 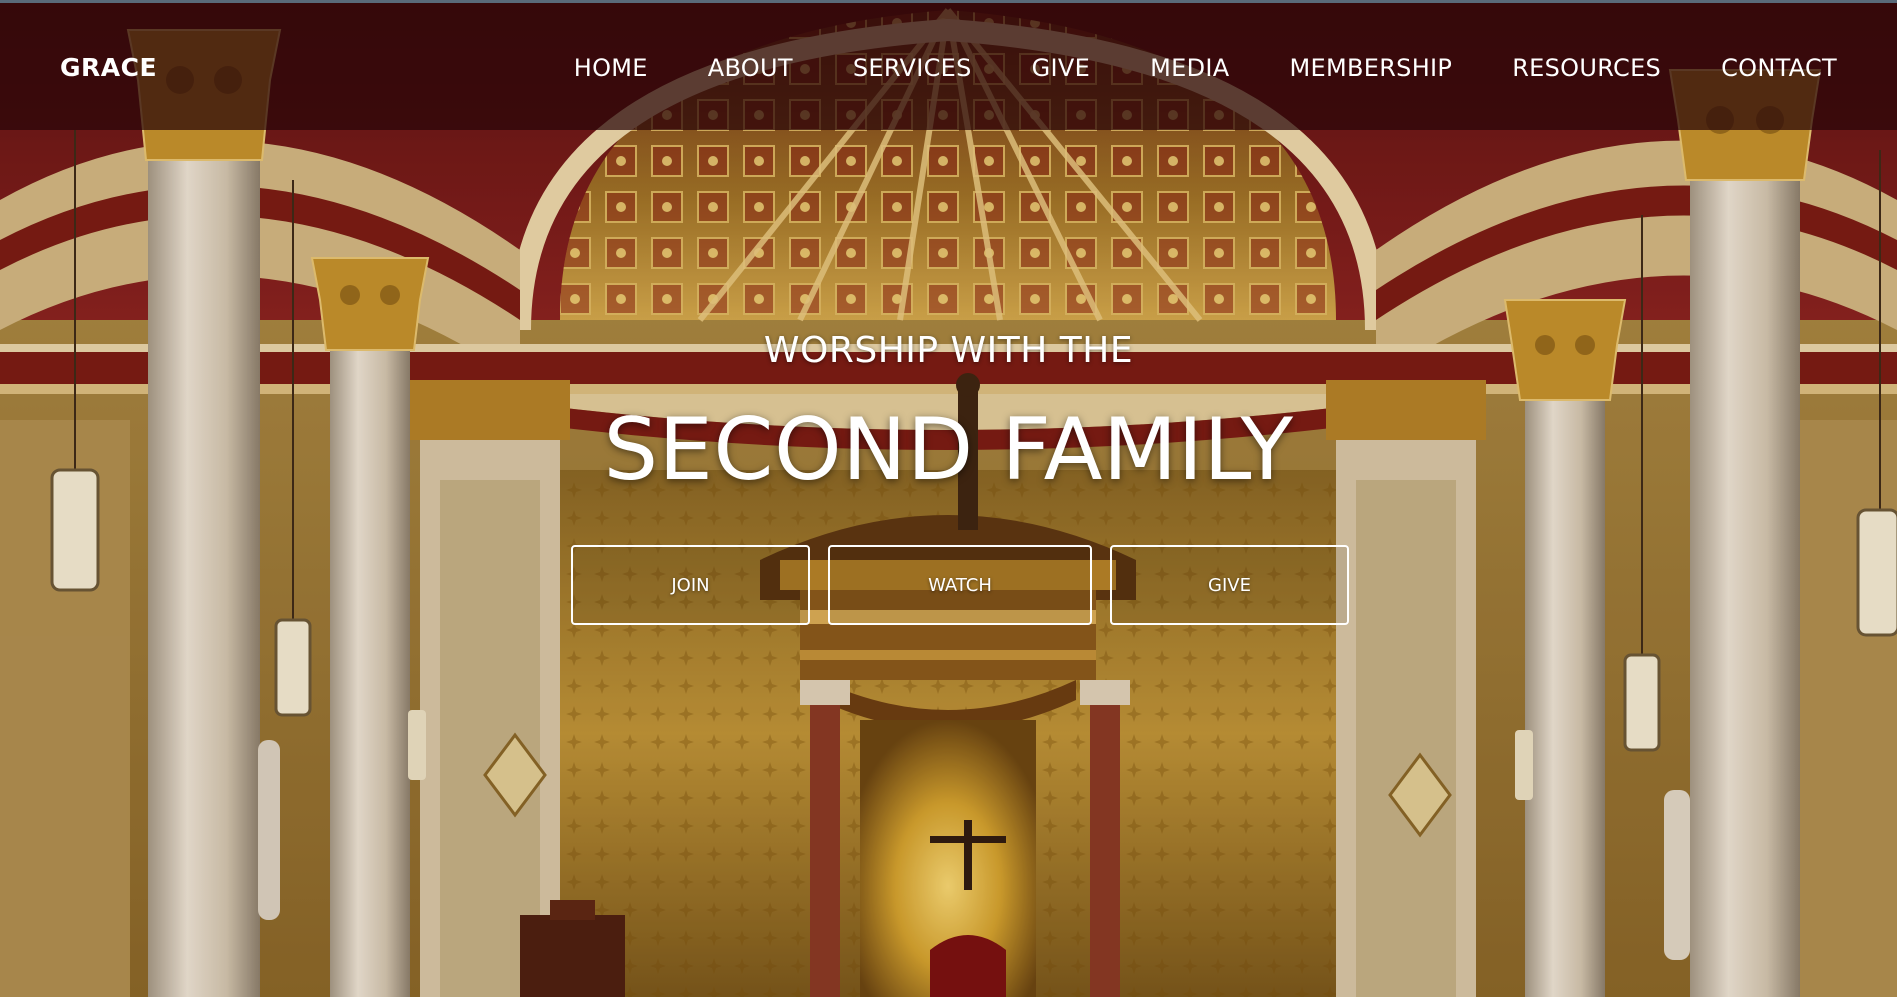 What do you see at coordinates (948, 1) in the screenshot?
I see `top-accent-line` at bounding box center [948, 1].